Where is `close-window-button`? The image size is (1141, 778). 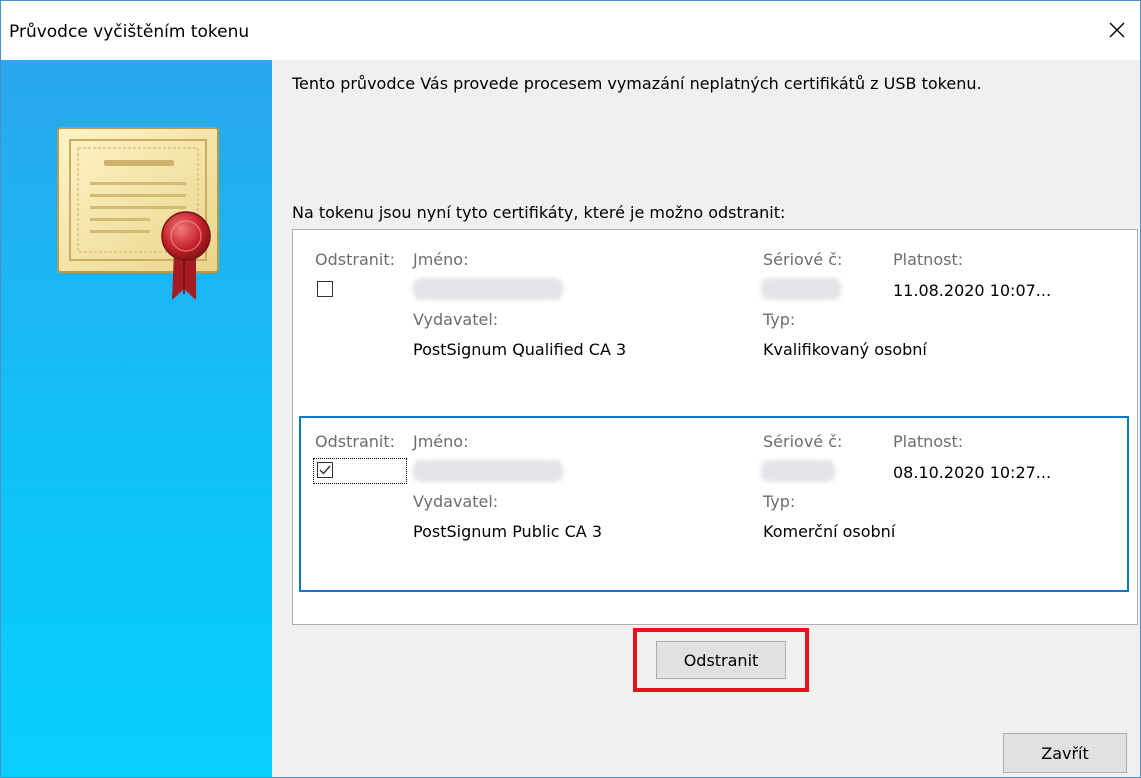
close-window-button is located at coordinates (1117, 30).